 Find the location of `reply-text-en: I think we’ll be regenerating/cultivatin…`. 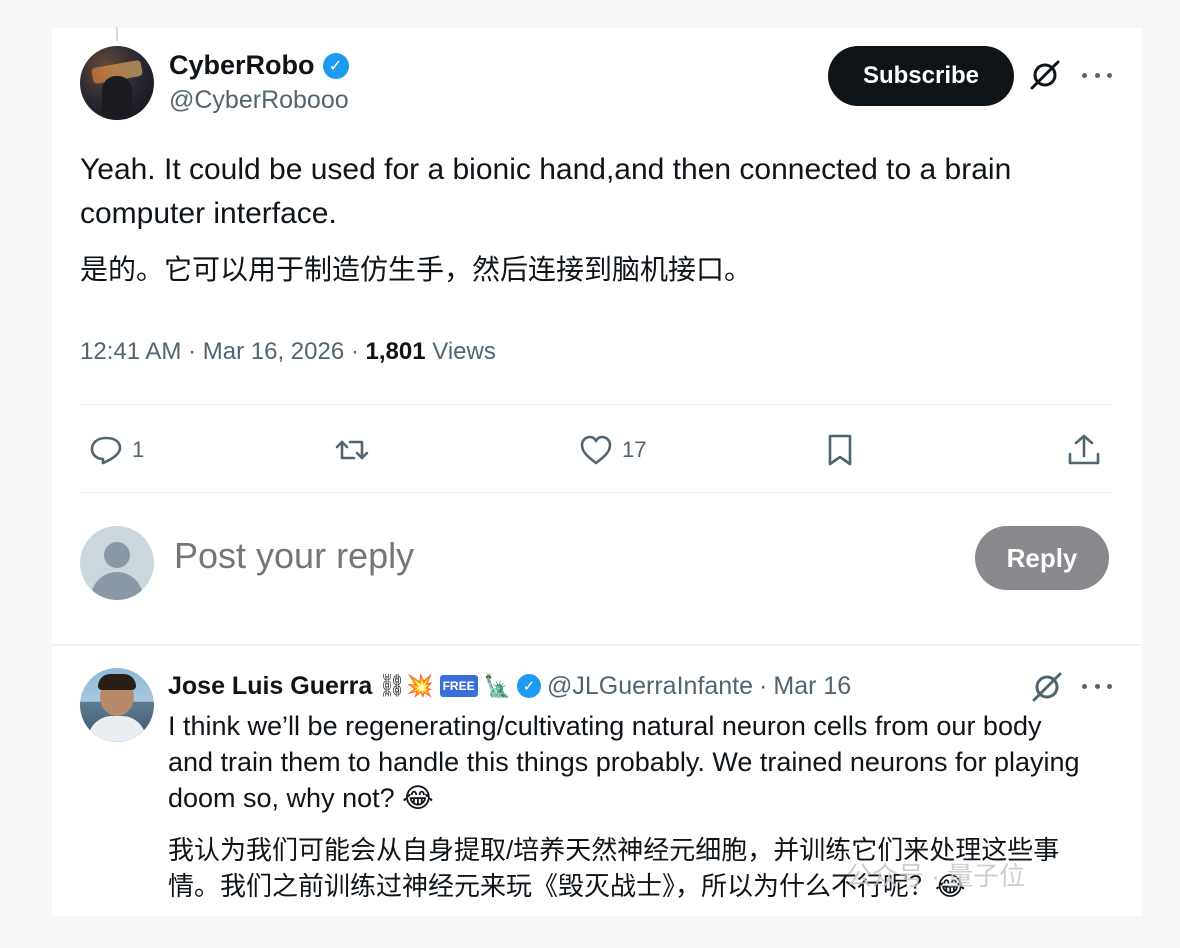

reply-text-en: I think we’ll be regenerating/cultivatin… is located at coordinates (624, 762).